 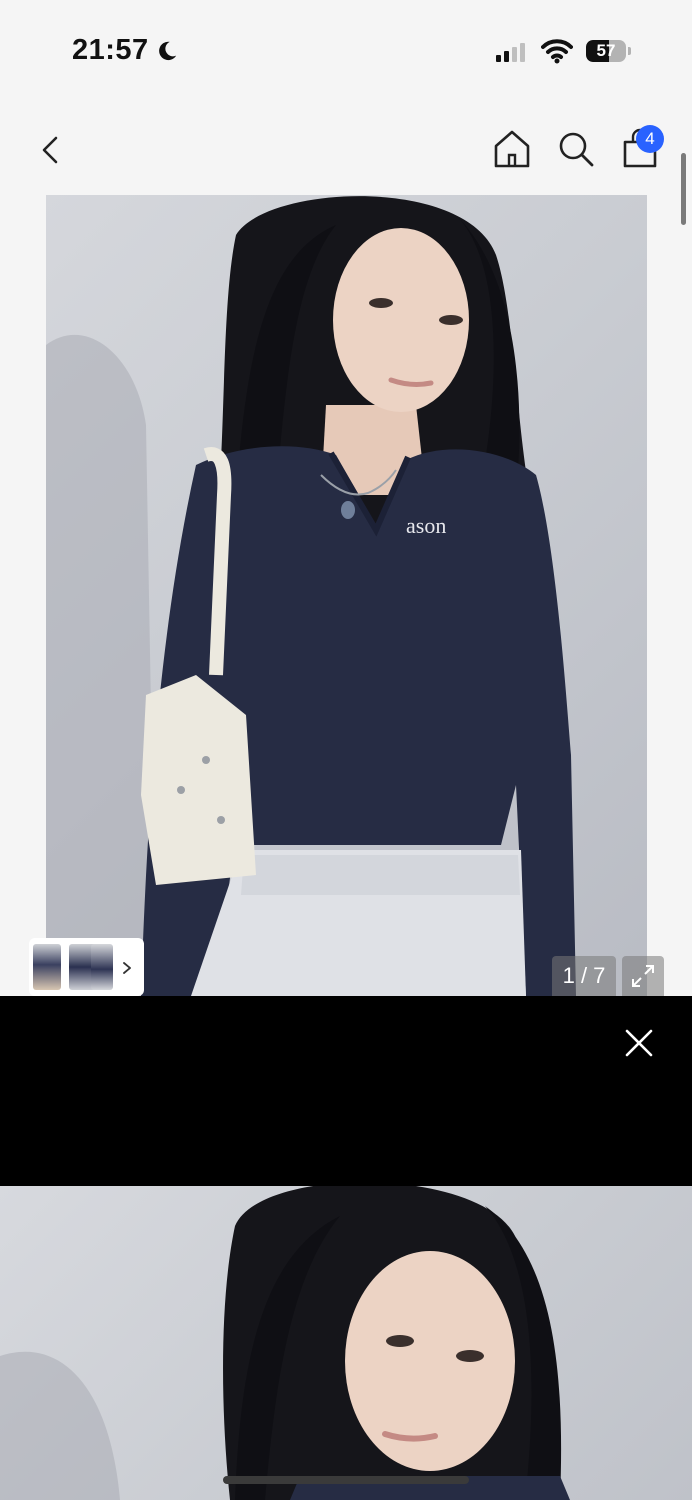 I want to click on battery-percent: 57, so click(x=606, y=50).